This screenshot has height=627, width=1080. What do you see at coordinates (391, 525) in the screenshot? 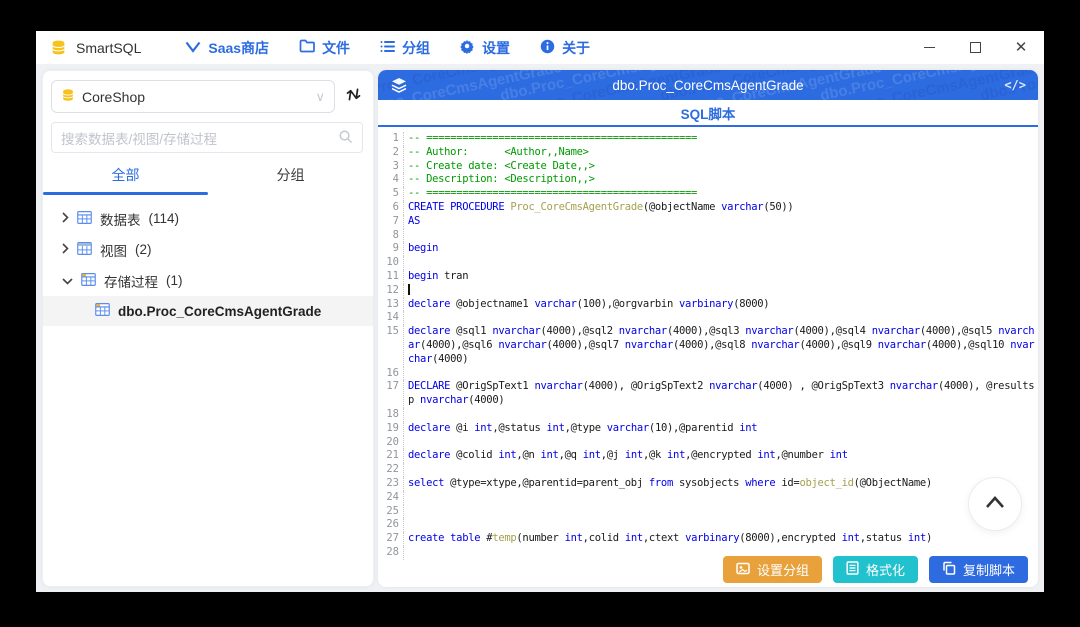
I see `line-number: 26` at bounding box center [391, 525].